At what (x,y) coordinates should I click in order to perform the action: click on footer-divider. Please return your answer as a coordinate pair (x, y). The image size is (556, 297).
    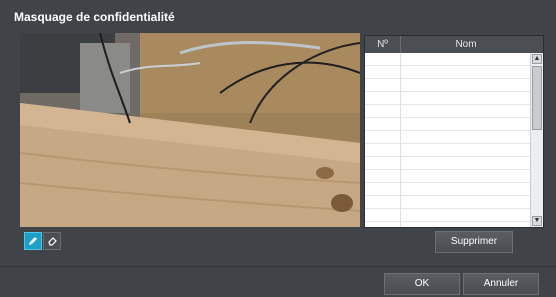
    Looking at the image, I should click on (278, 266).